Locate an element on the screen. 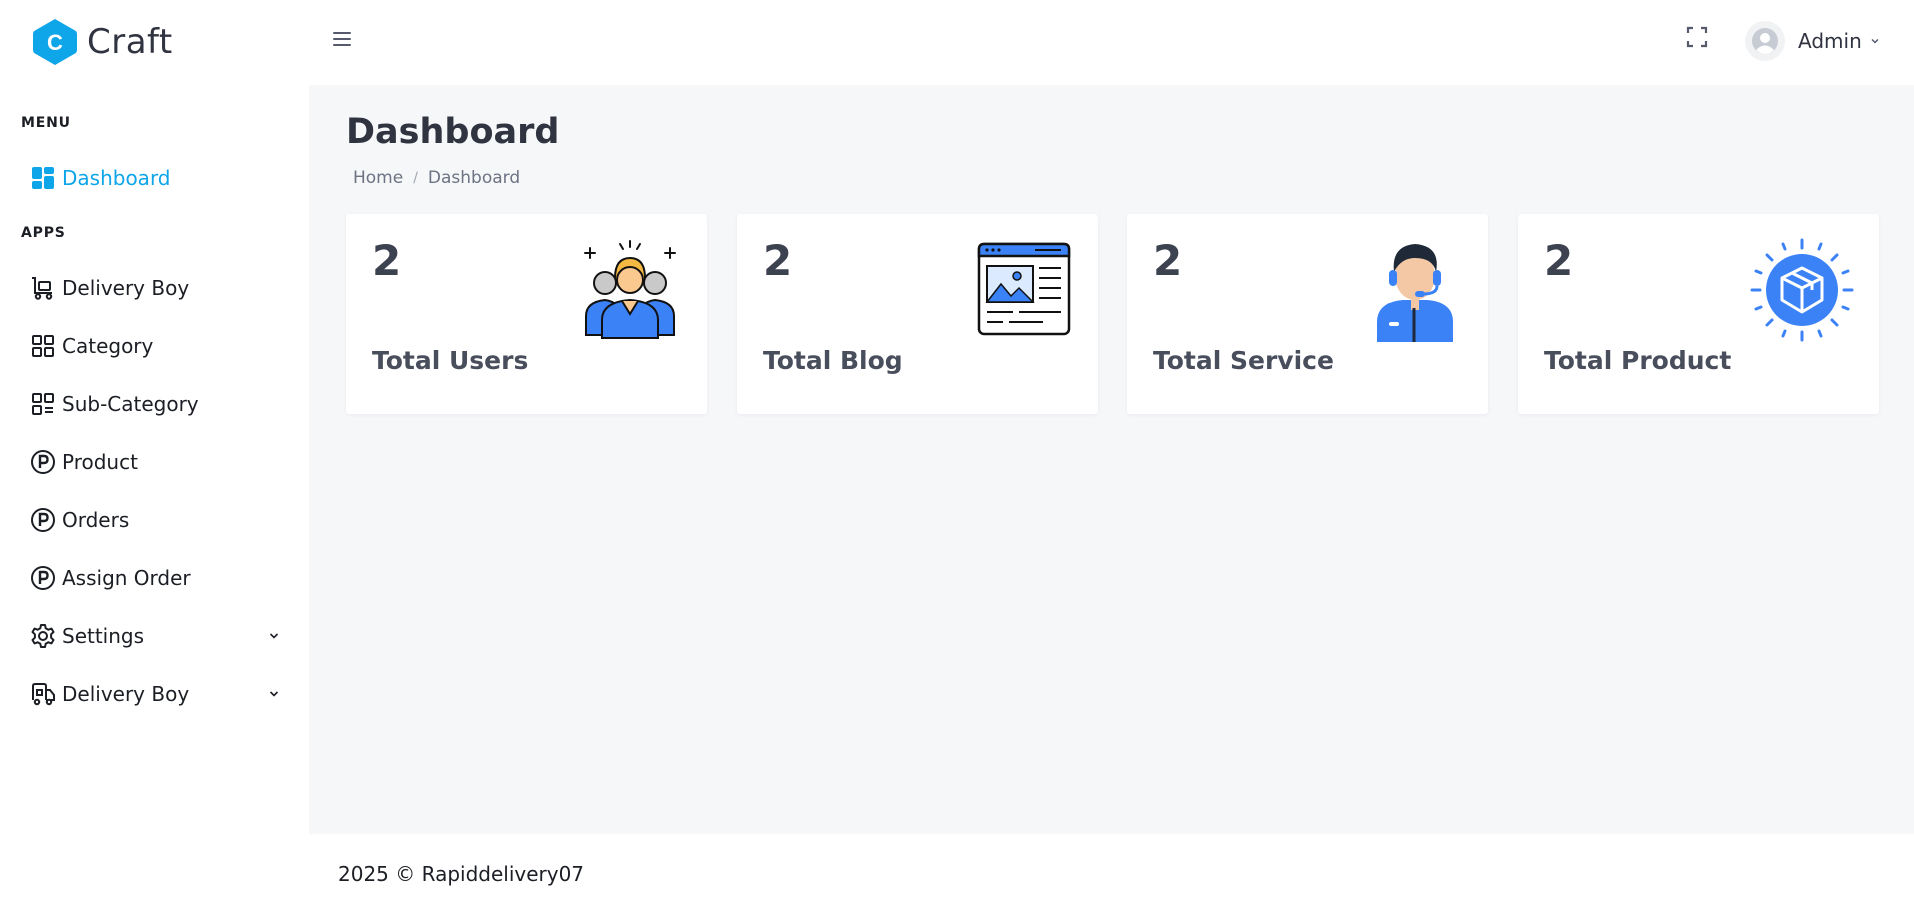  sidebar-item-dashboard: Dashboard is located at coordinates (155, 178).